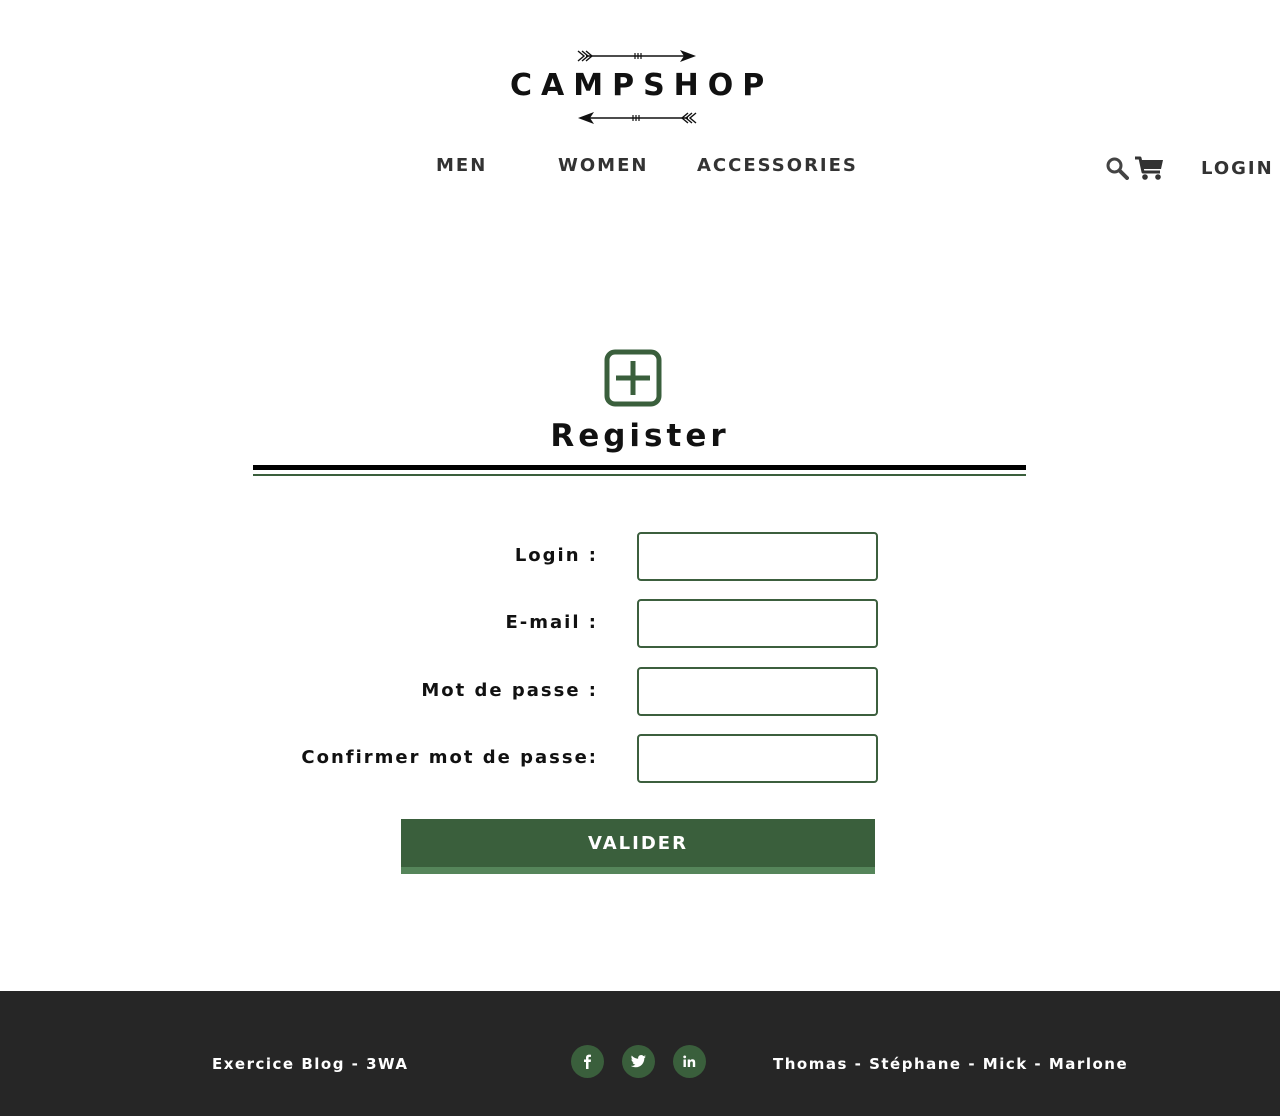 This screenshot has height=1116, width=1280. What do you see at coordinates (461, 165) in the screenshot?
I see `nav-item-men: MEN` at bounding box center [461, 165].